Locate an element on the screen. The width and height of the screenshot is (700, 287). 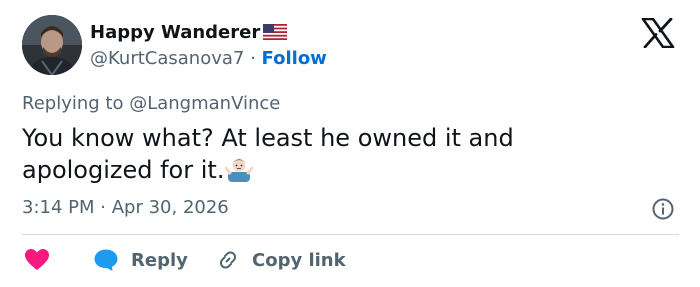
like-button is located at coordinates (37, 260).